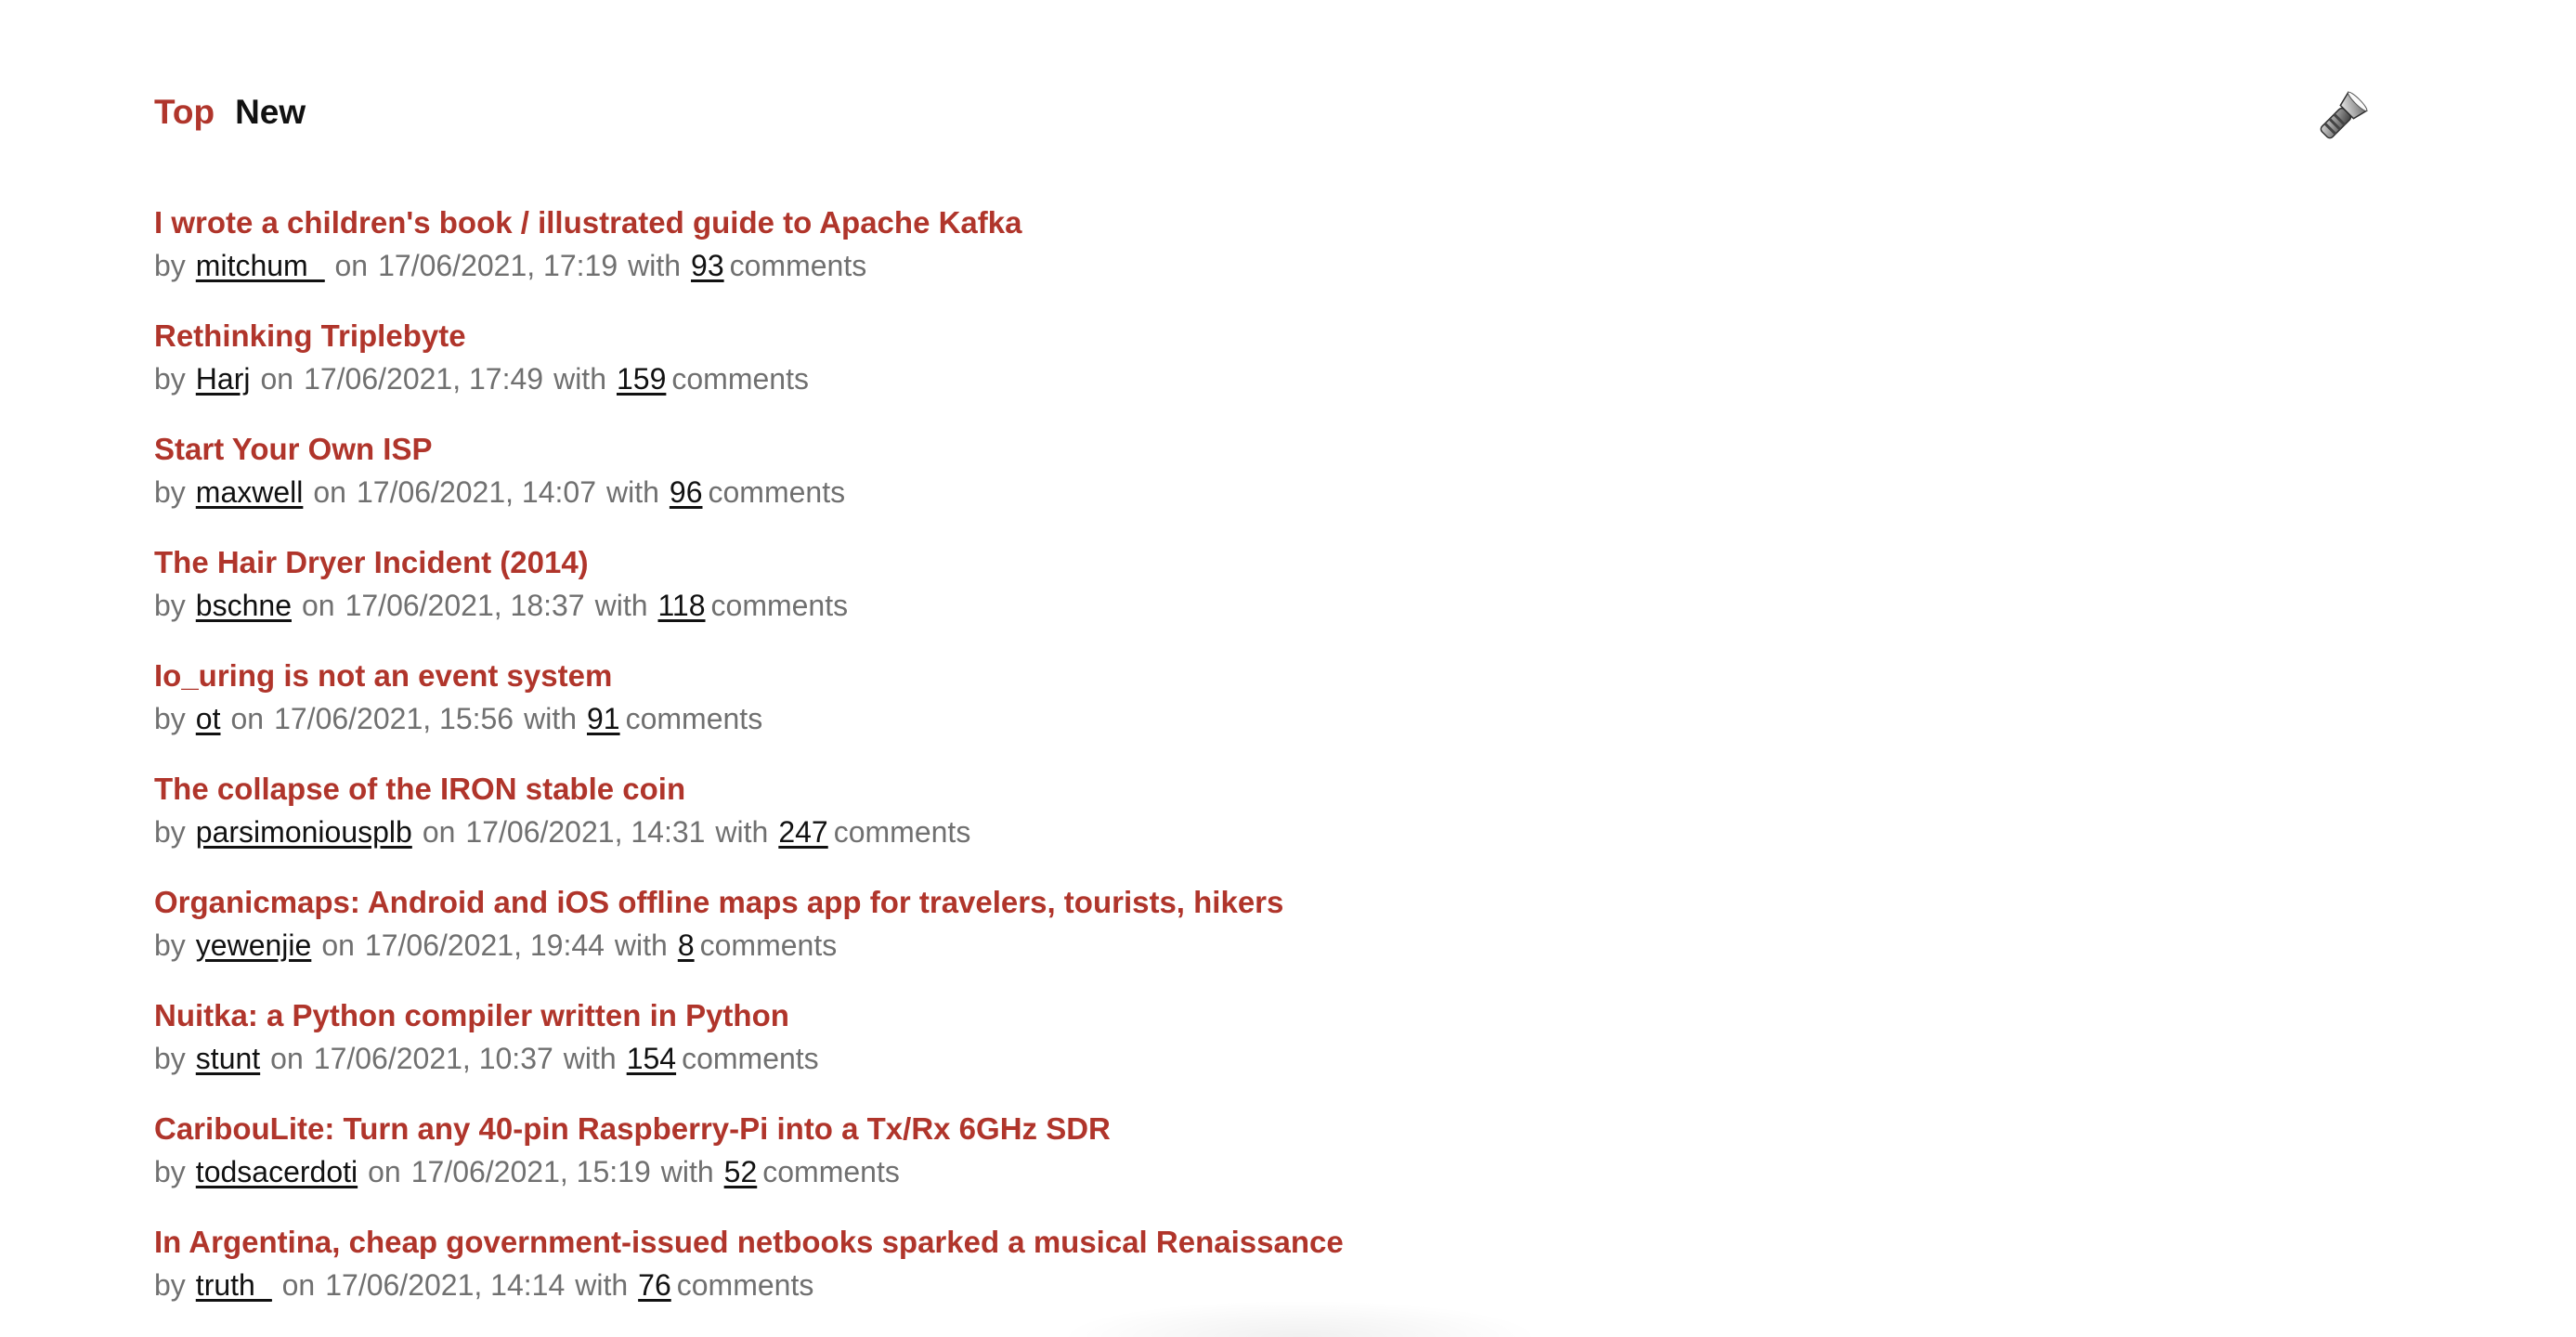 This screenshot has height=1337, width=2576. Describe the element at coordinates (433, 1058) in the screenshot. I see `story-date: 17/06/2021, 10:37` at that location.